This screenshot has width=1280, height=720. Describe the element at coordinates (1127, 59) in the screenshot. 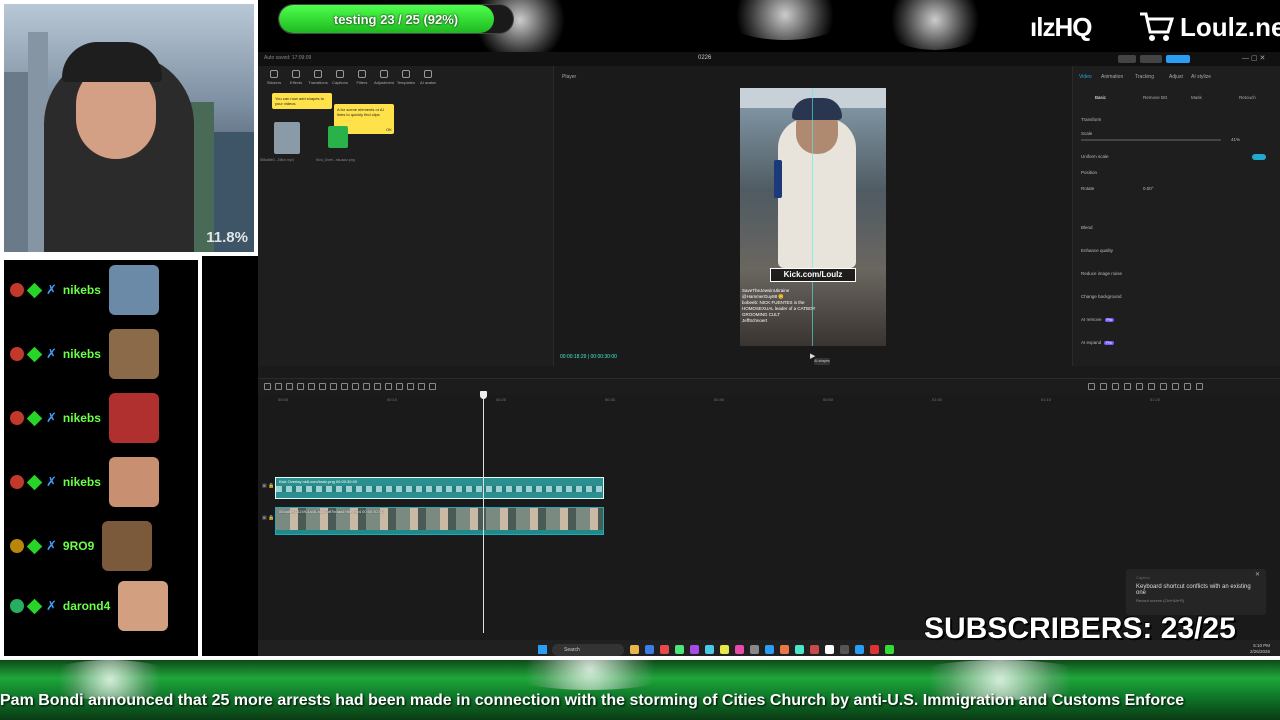

I see `pro-button` at that location.